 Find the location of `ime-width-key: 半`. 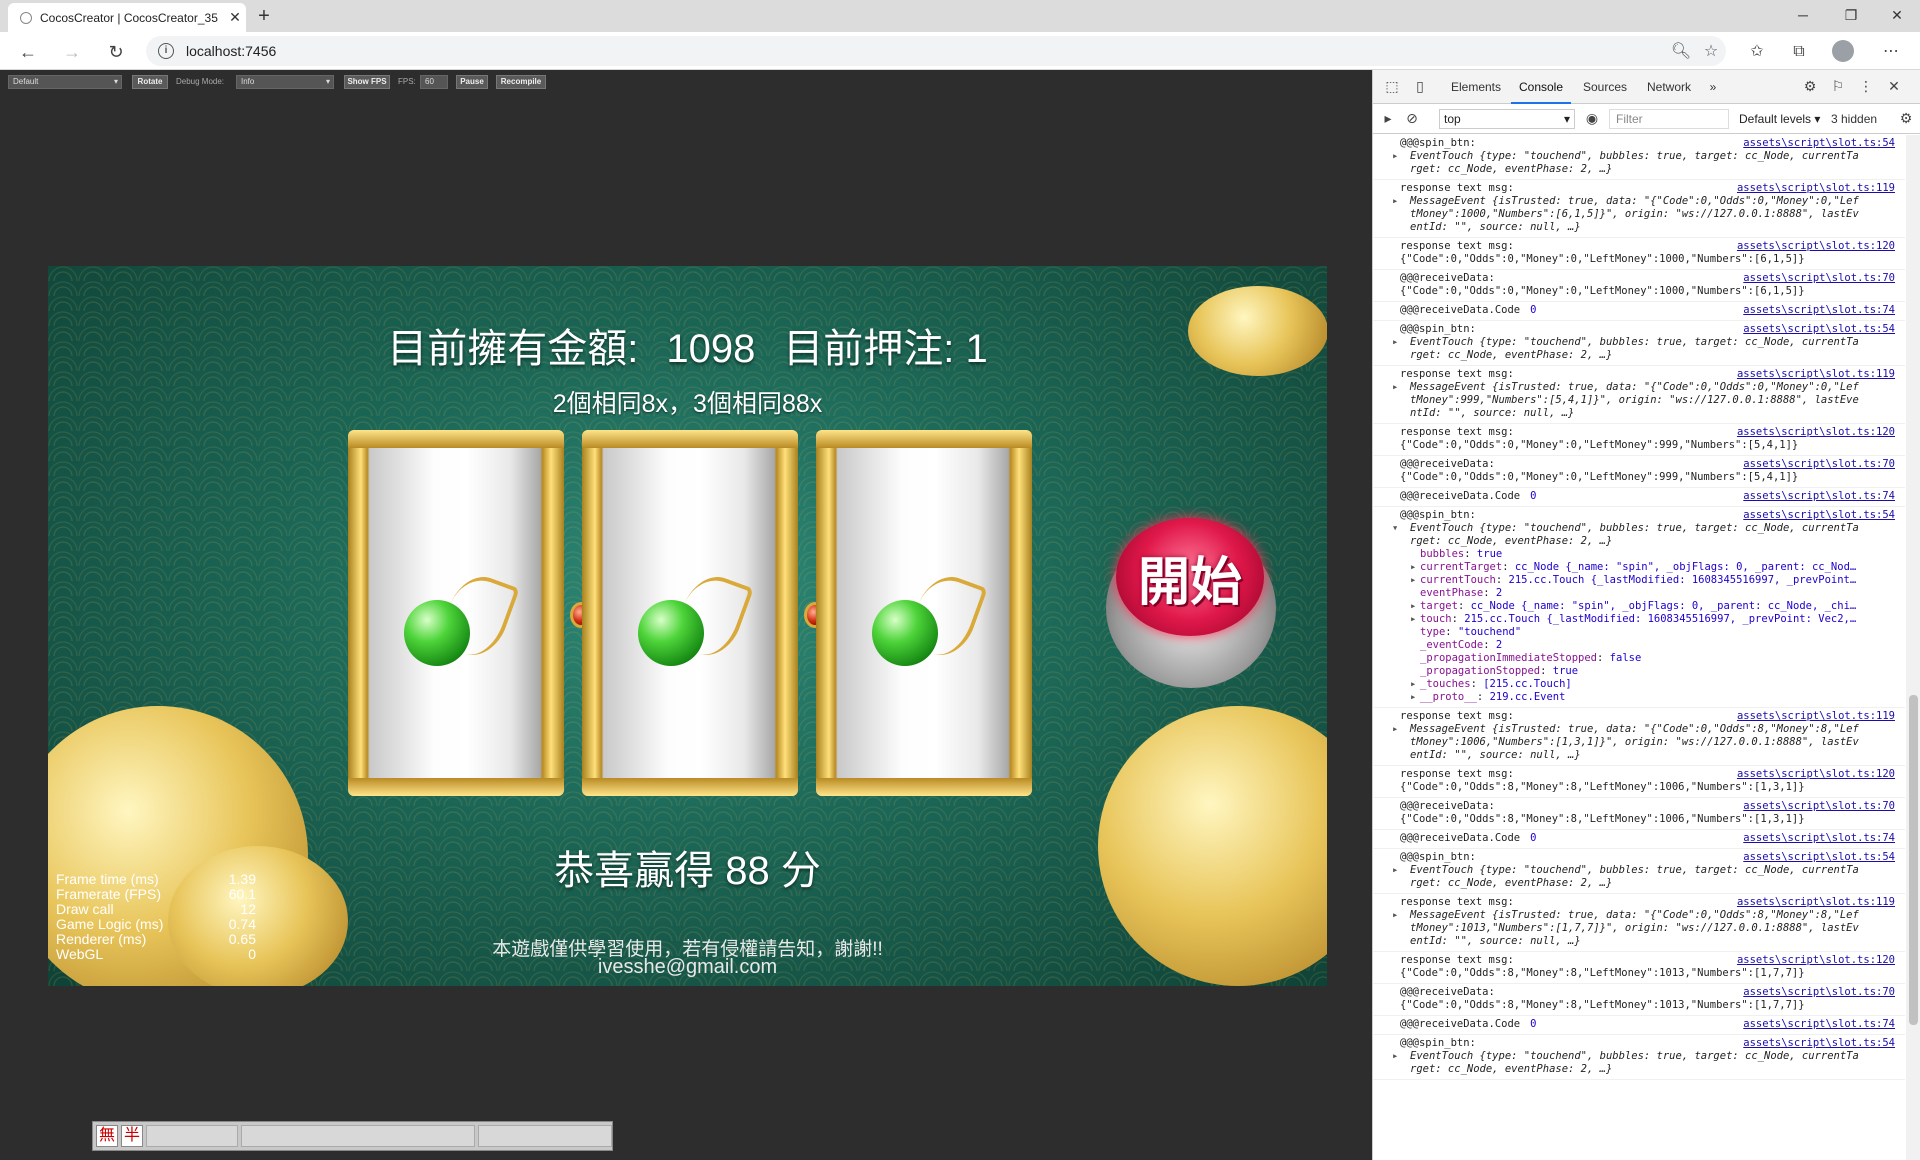

ime-width-key: 半 is located at coordinates (132, 1136).